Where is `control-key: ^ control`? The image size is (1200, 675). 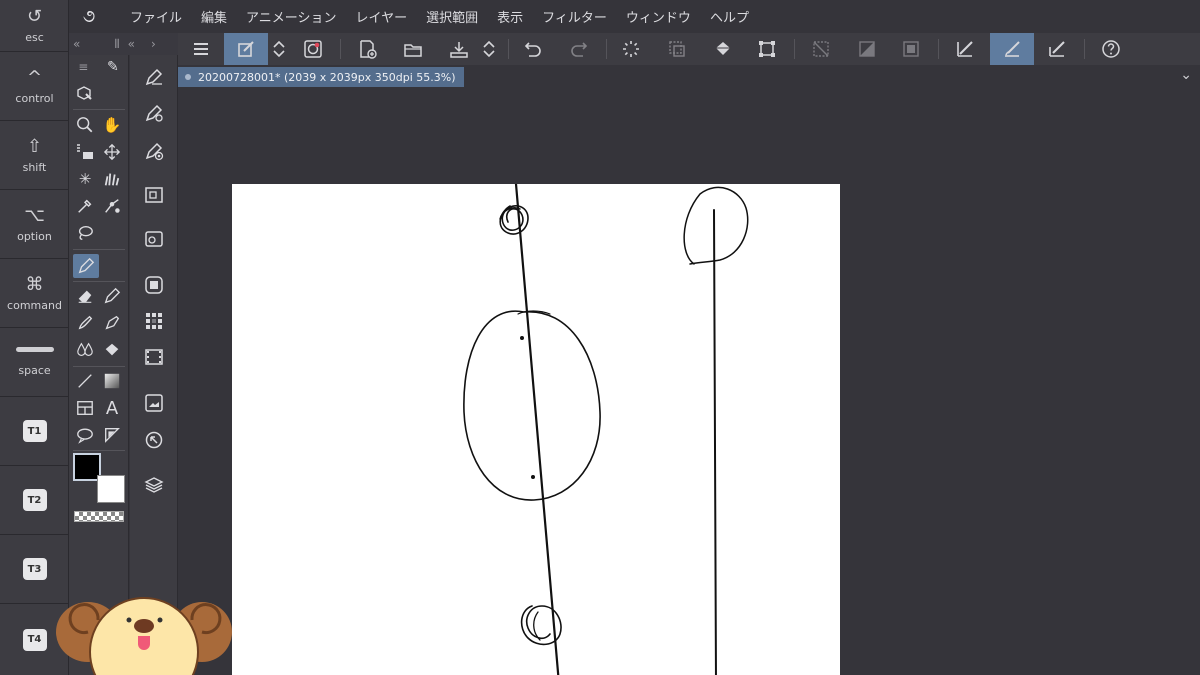 control-key: ^ control is located at coordinates (34, 86).